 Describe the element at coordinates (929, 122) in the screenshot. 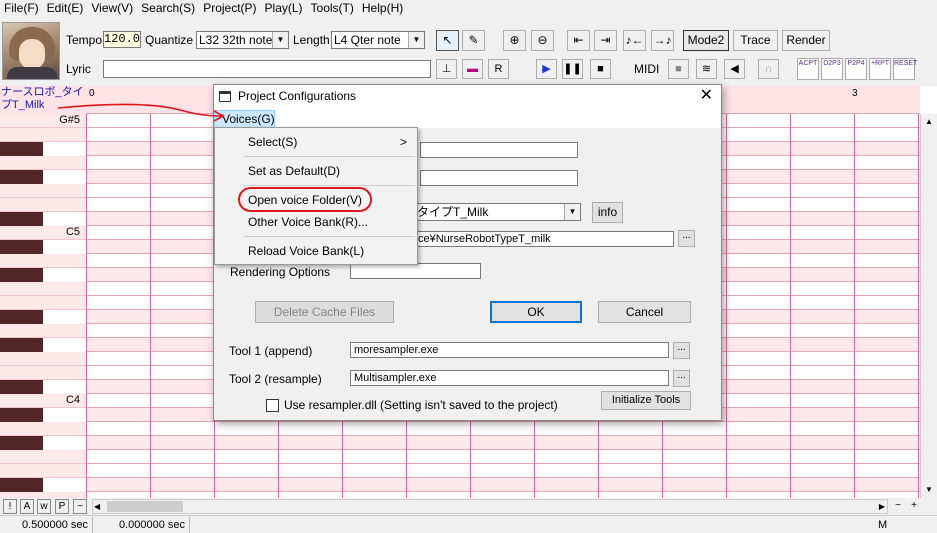

I see `scroll-up-icon: ▲` at that location.